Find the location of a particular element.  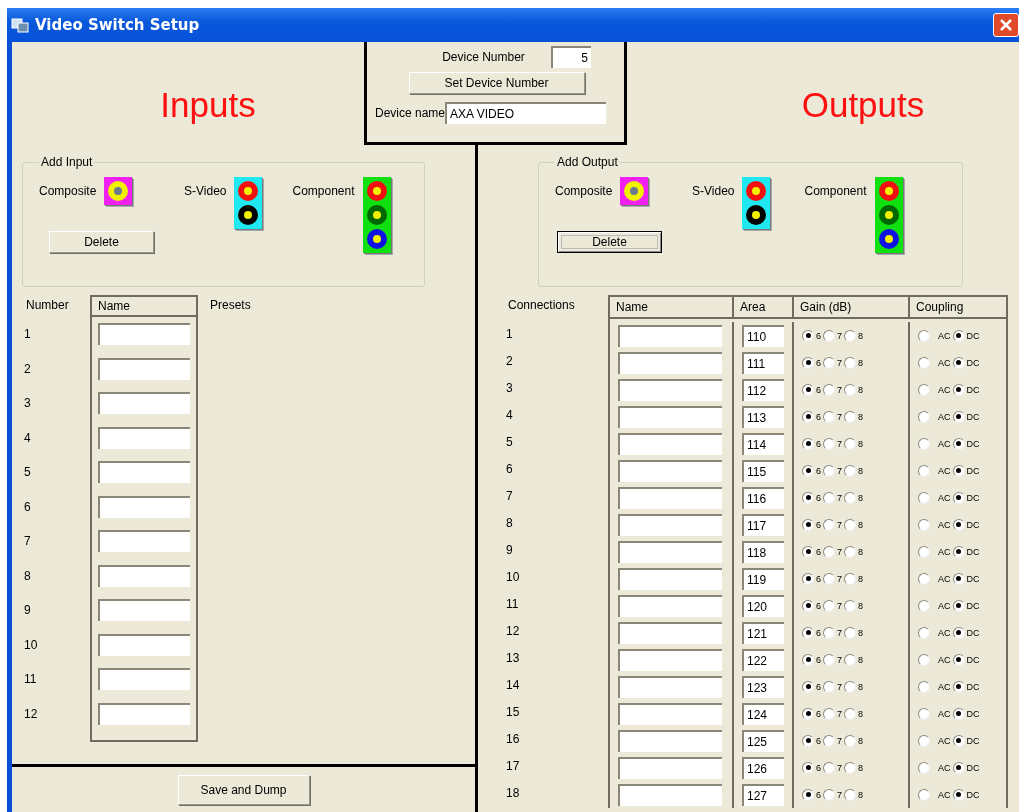

area-field: 126 is located at coordinates (763, 767).